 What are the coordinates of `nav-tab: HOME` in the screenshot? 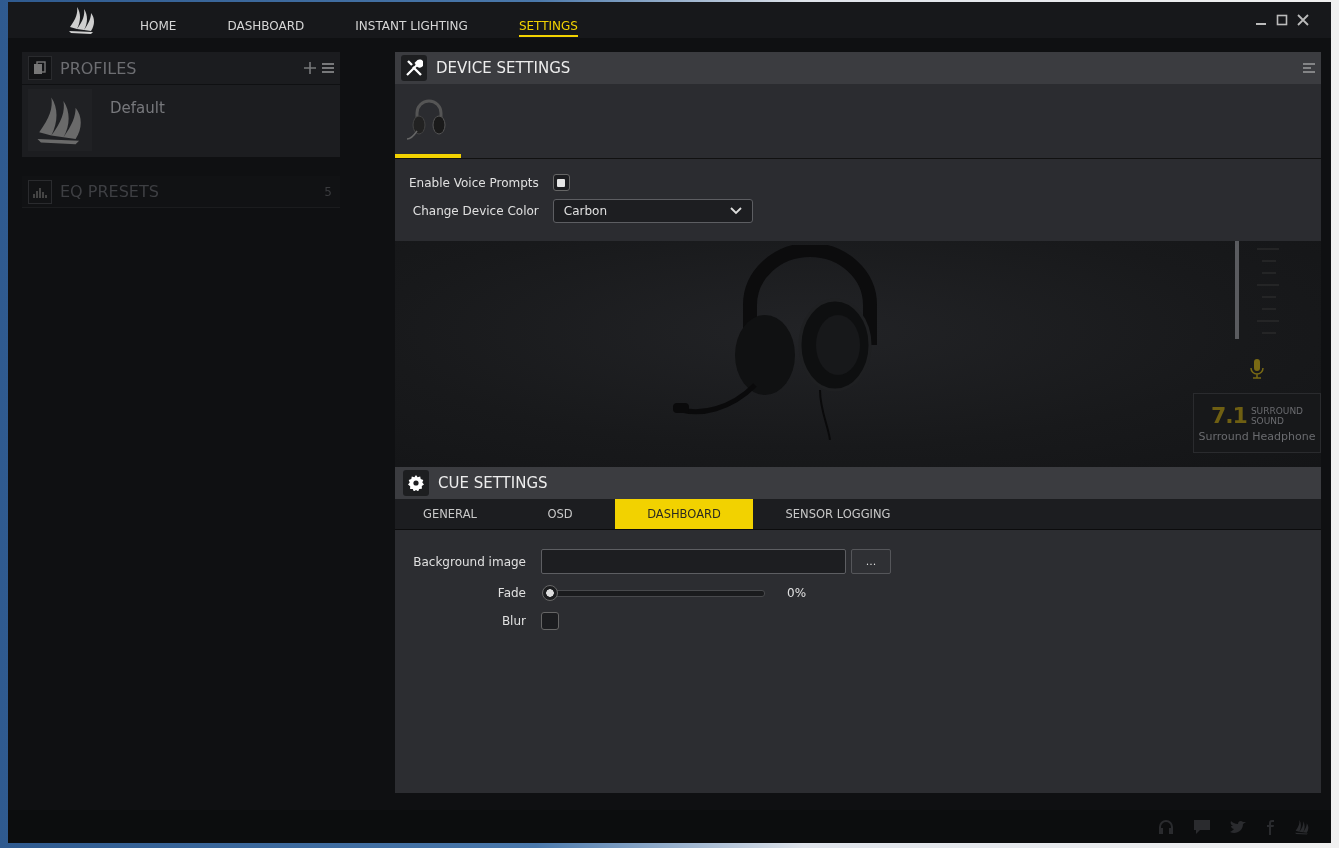 It's located at (158, 20).